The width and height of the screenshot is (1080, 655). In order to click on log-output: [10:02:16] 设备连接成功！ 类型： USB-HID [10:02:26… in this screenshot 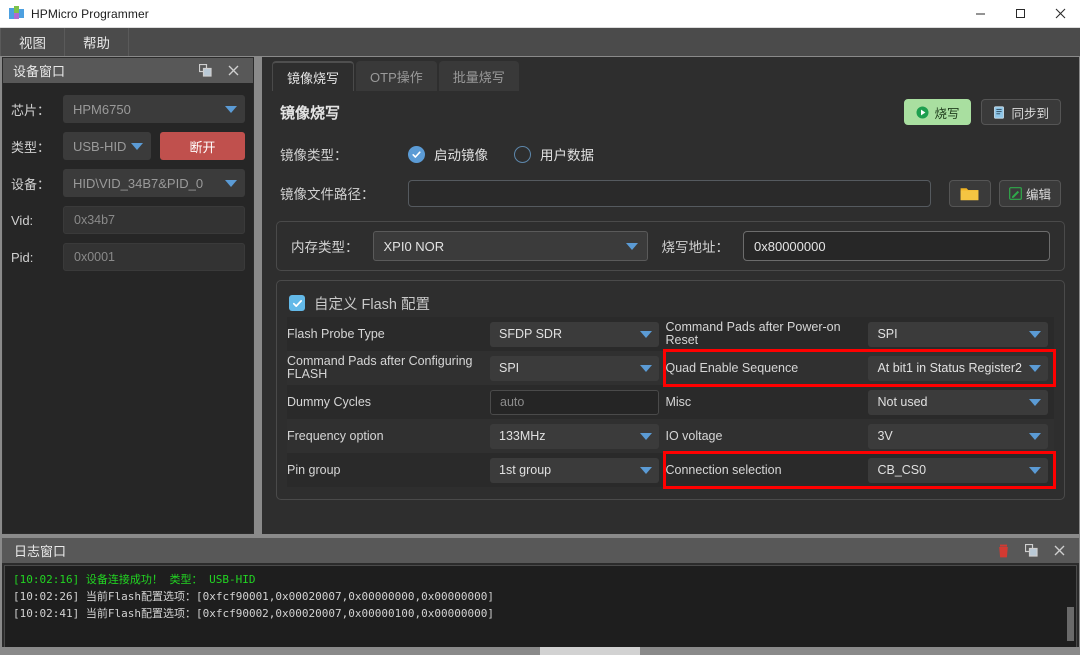, I will do `click(540, 607)`.